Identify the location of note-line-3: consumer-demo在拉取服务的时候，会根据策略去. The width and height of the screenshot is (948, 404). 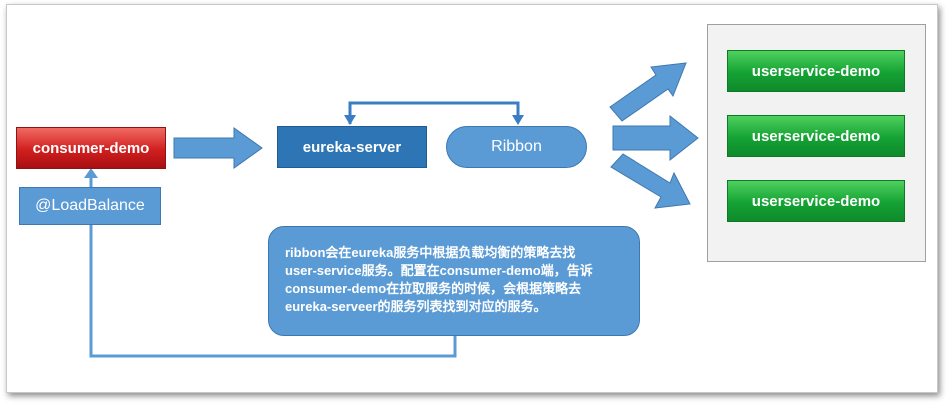
(433, 288).